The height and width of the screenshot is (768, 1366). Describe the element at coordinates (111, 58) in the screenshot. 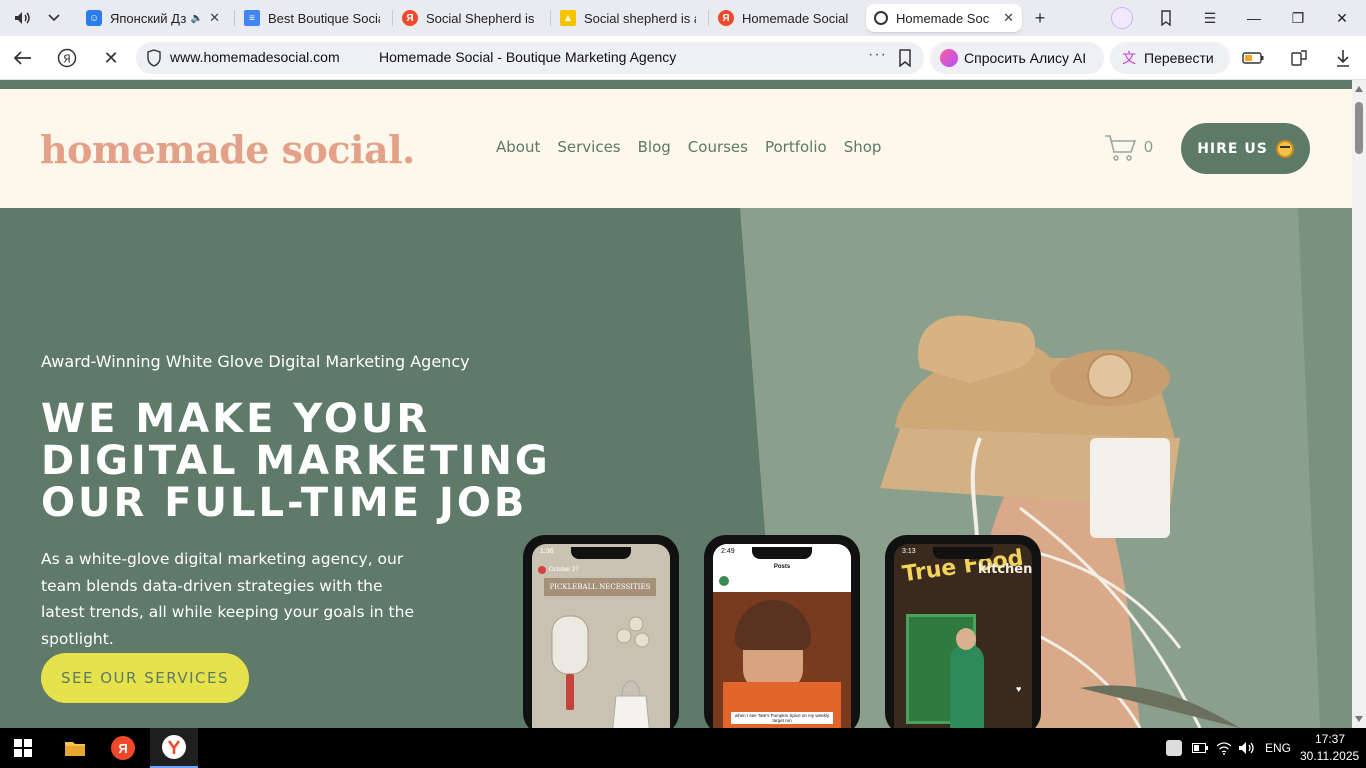

I see `stop-loading-icon: ✕` at that location.